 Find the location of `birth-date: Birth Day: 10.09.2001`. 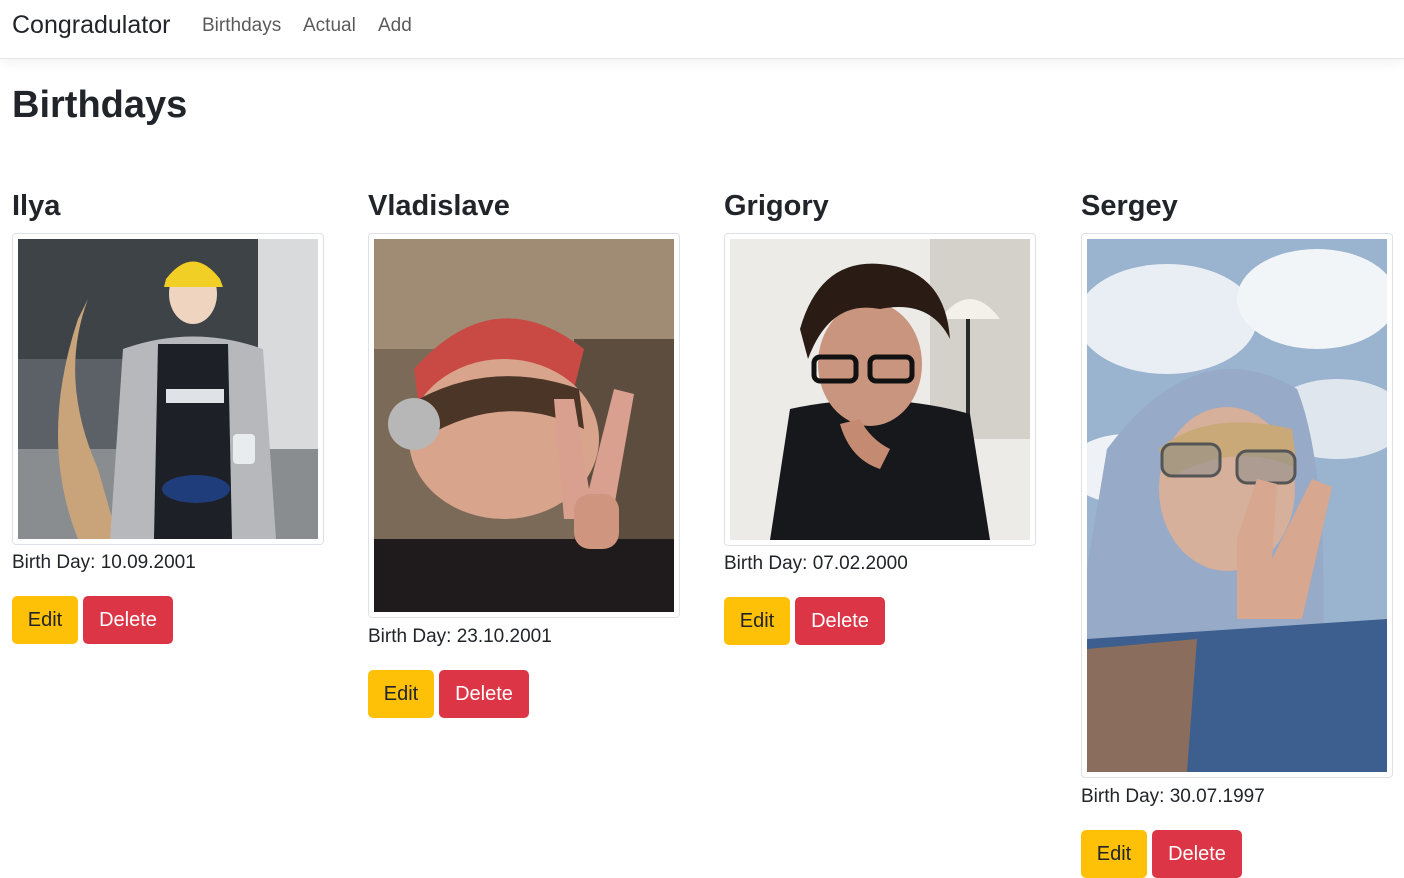

birth-date: Birth Day: 10.09.2001 is located at coordinates (104, 562).